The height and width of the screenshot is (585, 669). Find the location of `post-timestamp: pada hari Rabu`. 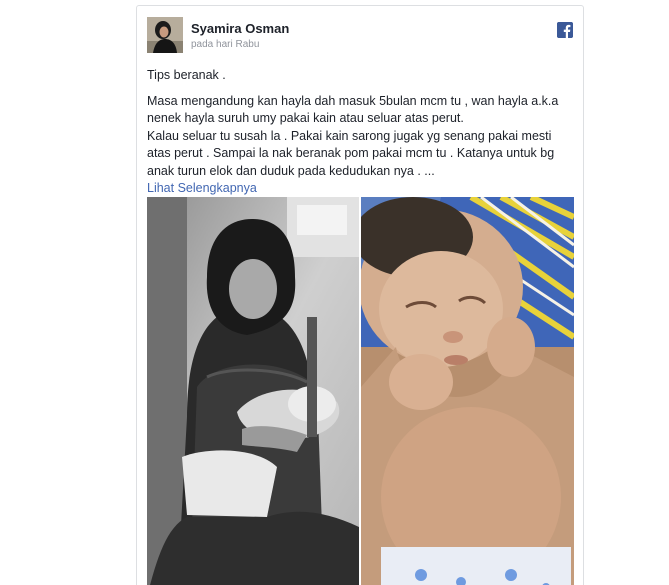

post-timestamp: pada hari Rabu is located at coordinates (225, 44).